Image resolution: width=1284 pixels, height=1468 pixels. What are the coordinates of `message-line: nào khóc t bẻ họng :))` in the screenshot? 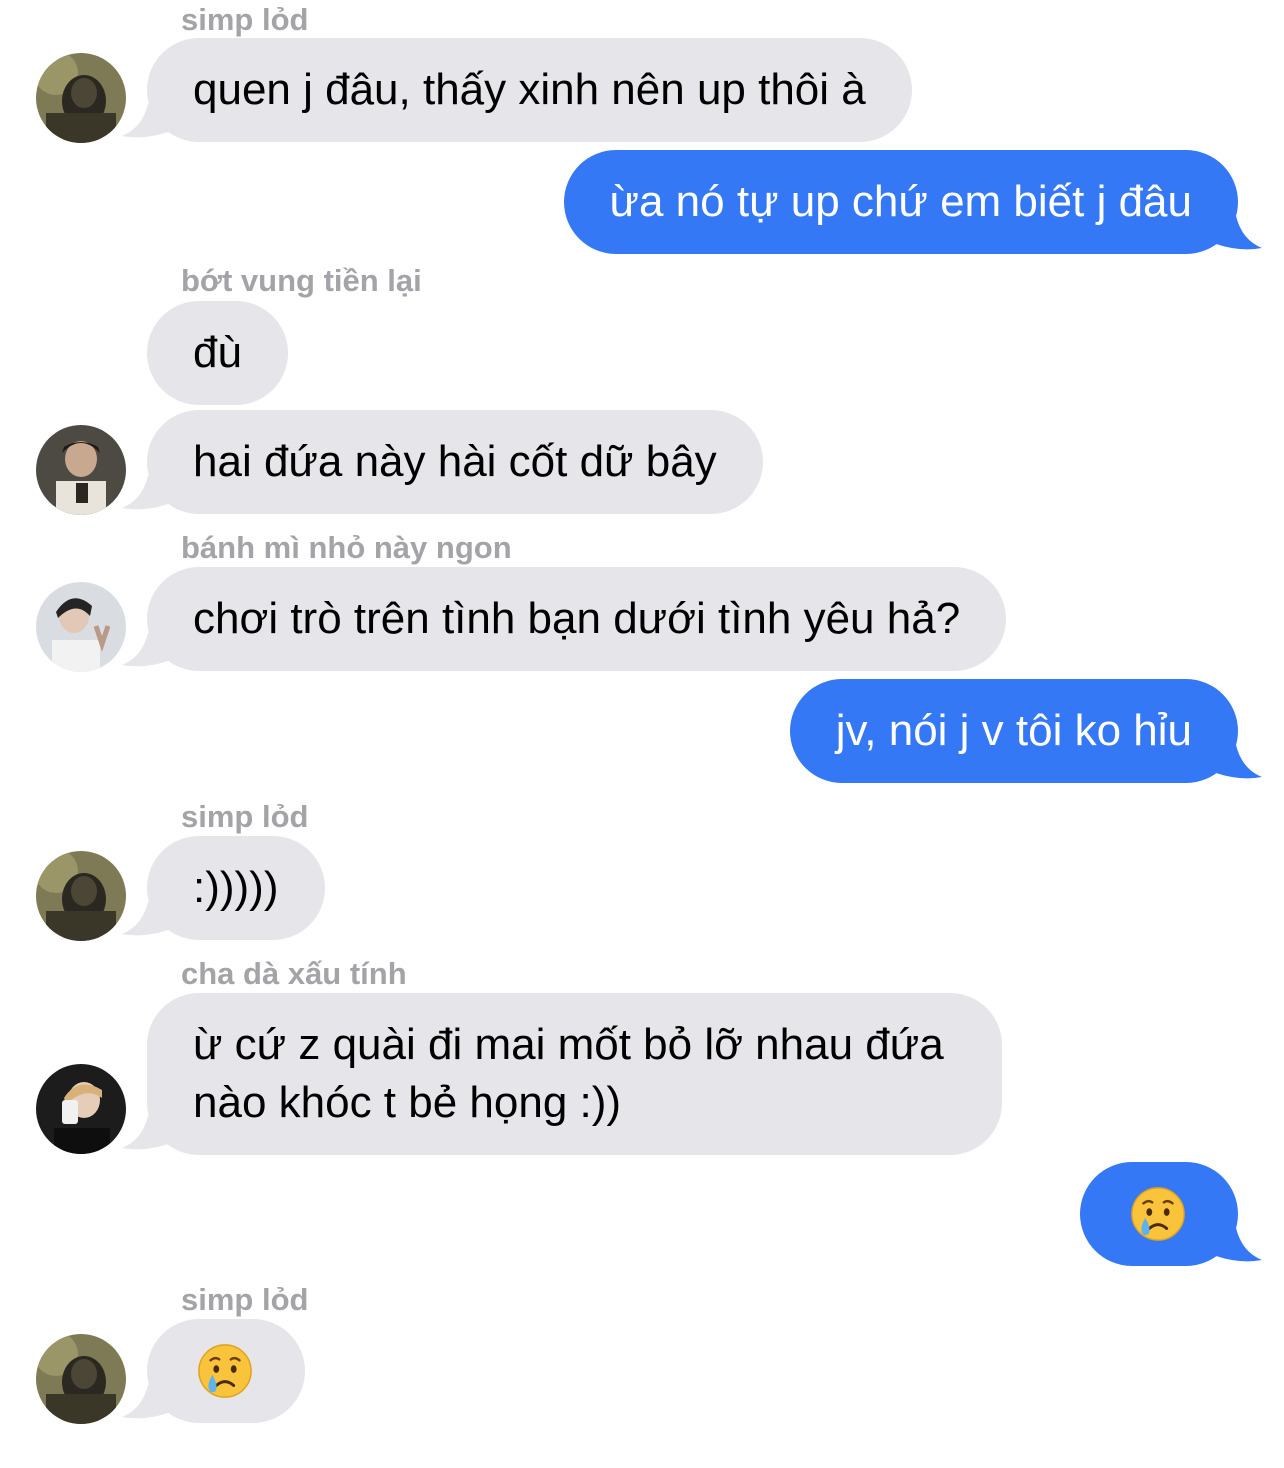 It's located at (407, 1102).